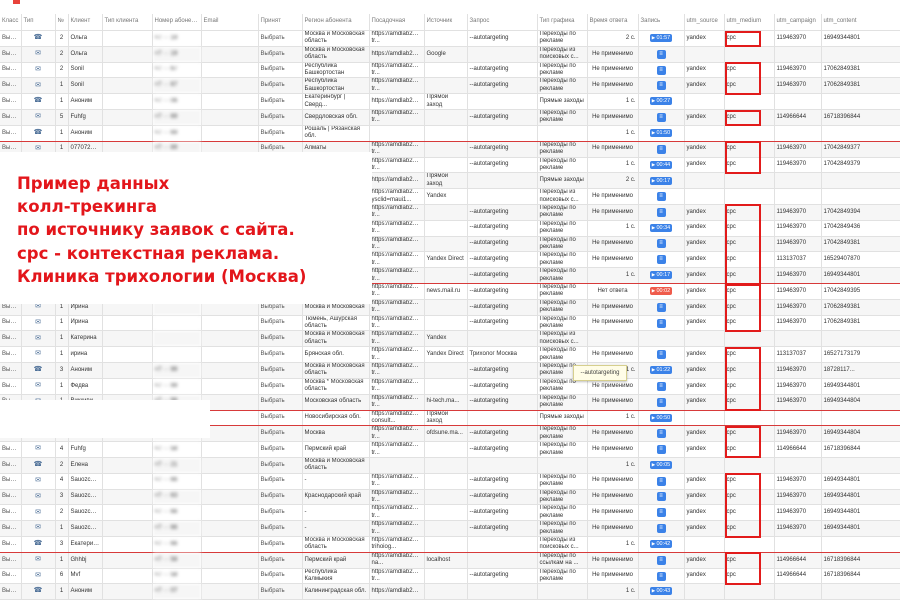 The width and height of the screenshot is (900, 600). What do you see at coordinates (397, 133) in the screenshot?
I see `landing-link` at bounding box center [397, 133].